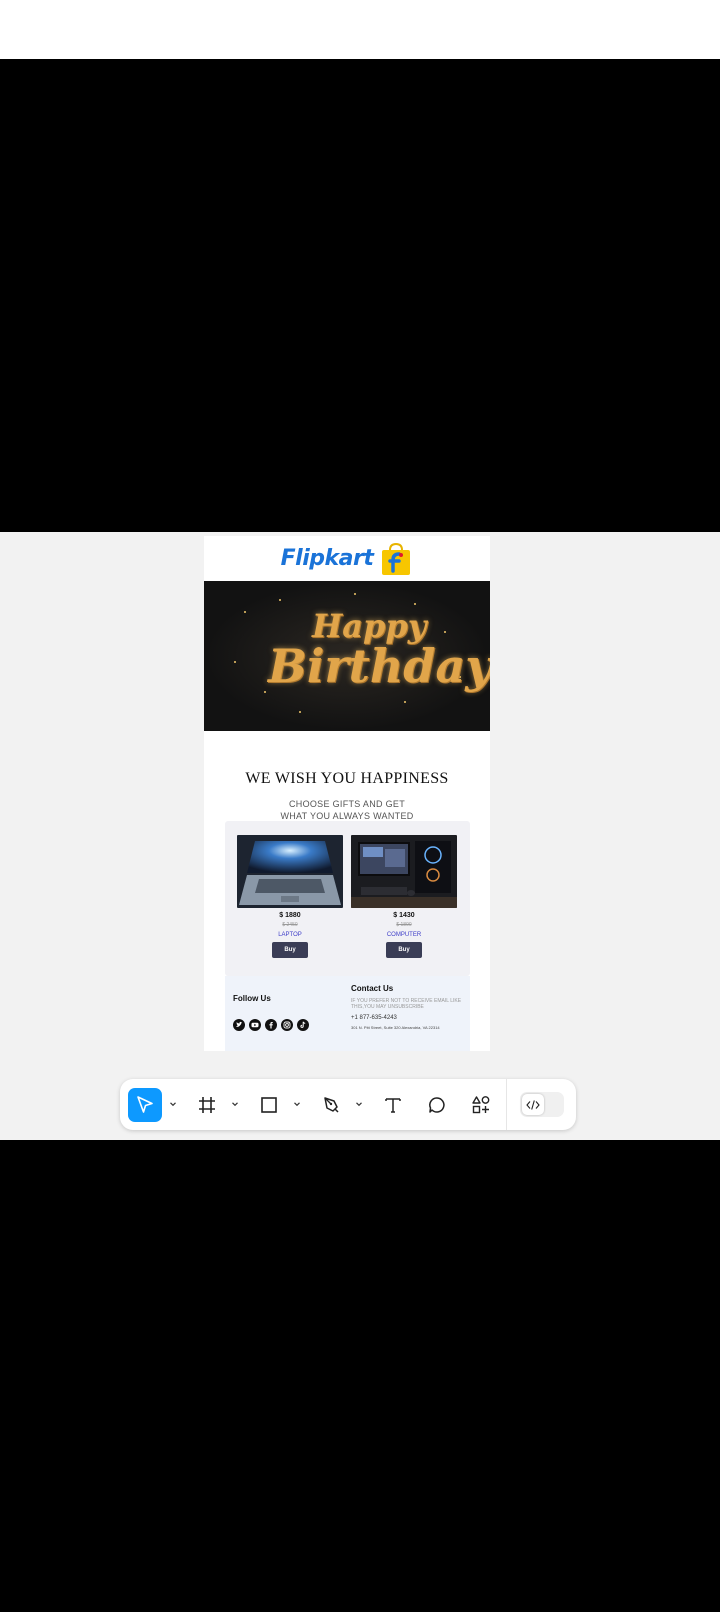  Describe the element at coordinates (372, 988) in the screenshot. I see `contact-us-title: Contact Us` at that location.